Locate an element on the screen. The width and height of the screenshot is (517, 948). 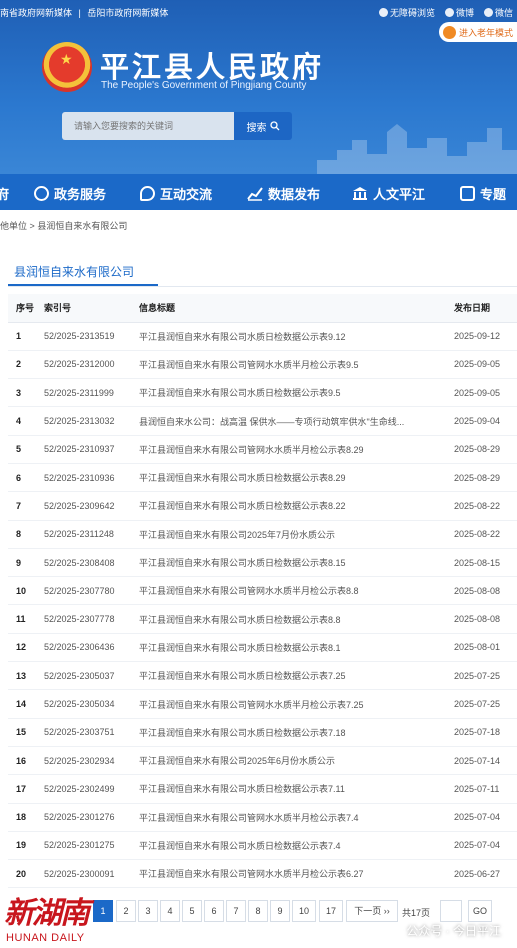
national-emblem-icon: ★ is located at coordinates (67, 67).